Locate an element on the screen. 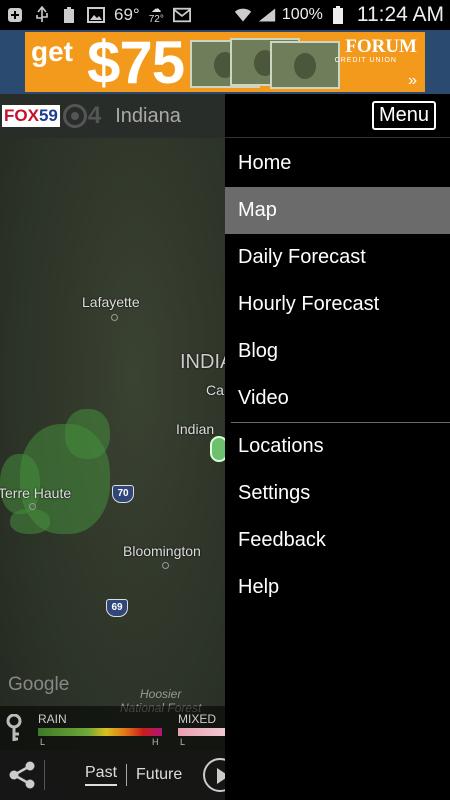  mail-icon is located at coordinates (181, 15).